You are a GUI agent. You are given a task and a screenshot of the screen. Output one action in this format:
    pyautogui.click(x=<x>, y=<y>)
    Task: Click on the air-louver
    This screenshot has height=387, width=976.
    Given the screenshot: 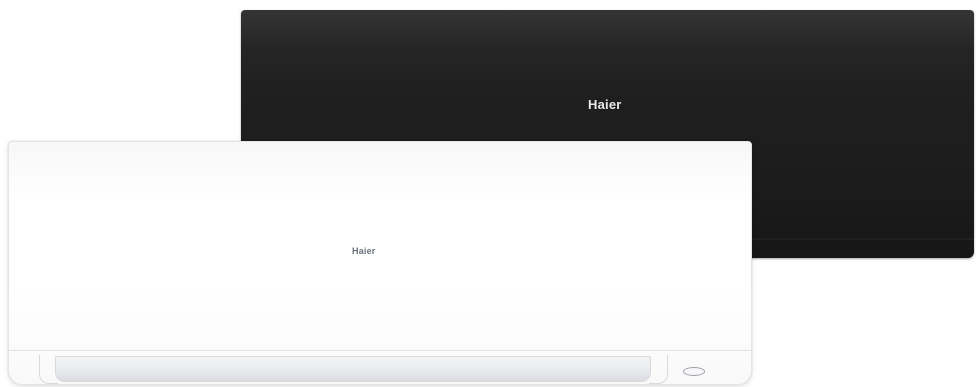 What is the action you would take?
    pyautogui.click(x=353, y=369)
    